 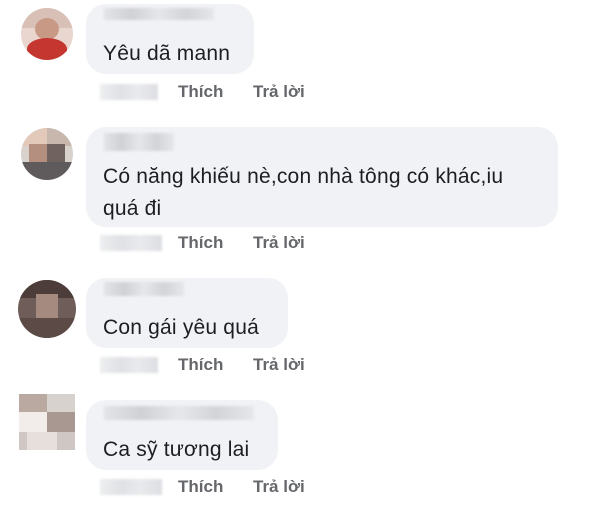 I want to click on comment-text: Ca sỹ tương lai, so click(x=176, y=449).